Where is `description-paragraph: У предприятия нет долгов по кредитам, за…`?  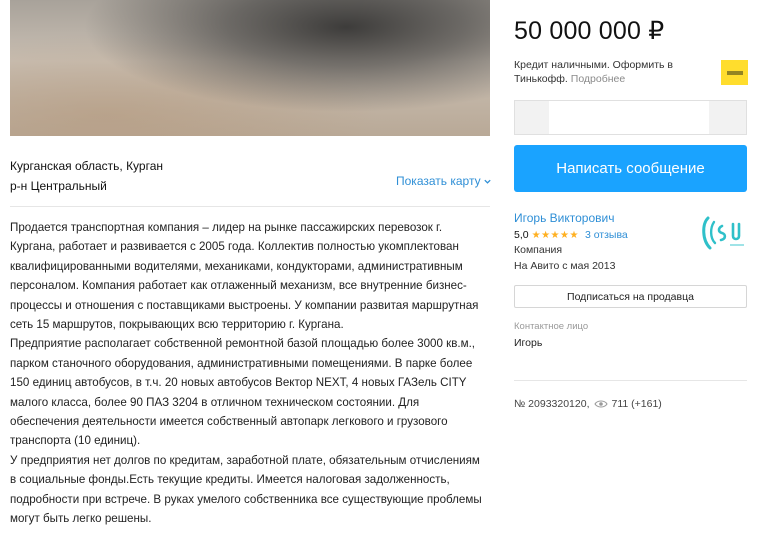
description-paragraph: У предприятия нет долгов по кредитам, за… is located at coordinates (246, 489).